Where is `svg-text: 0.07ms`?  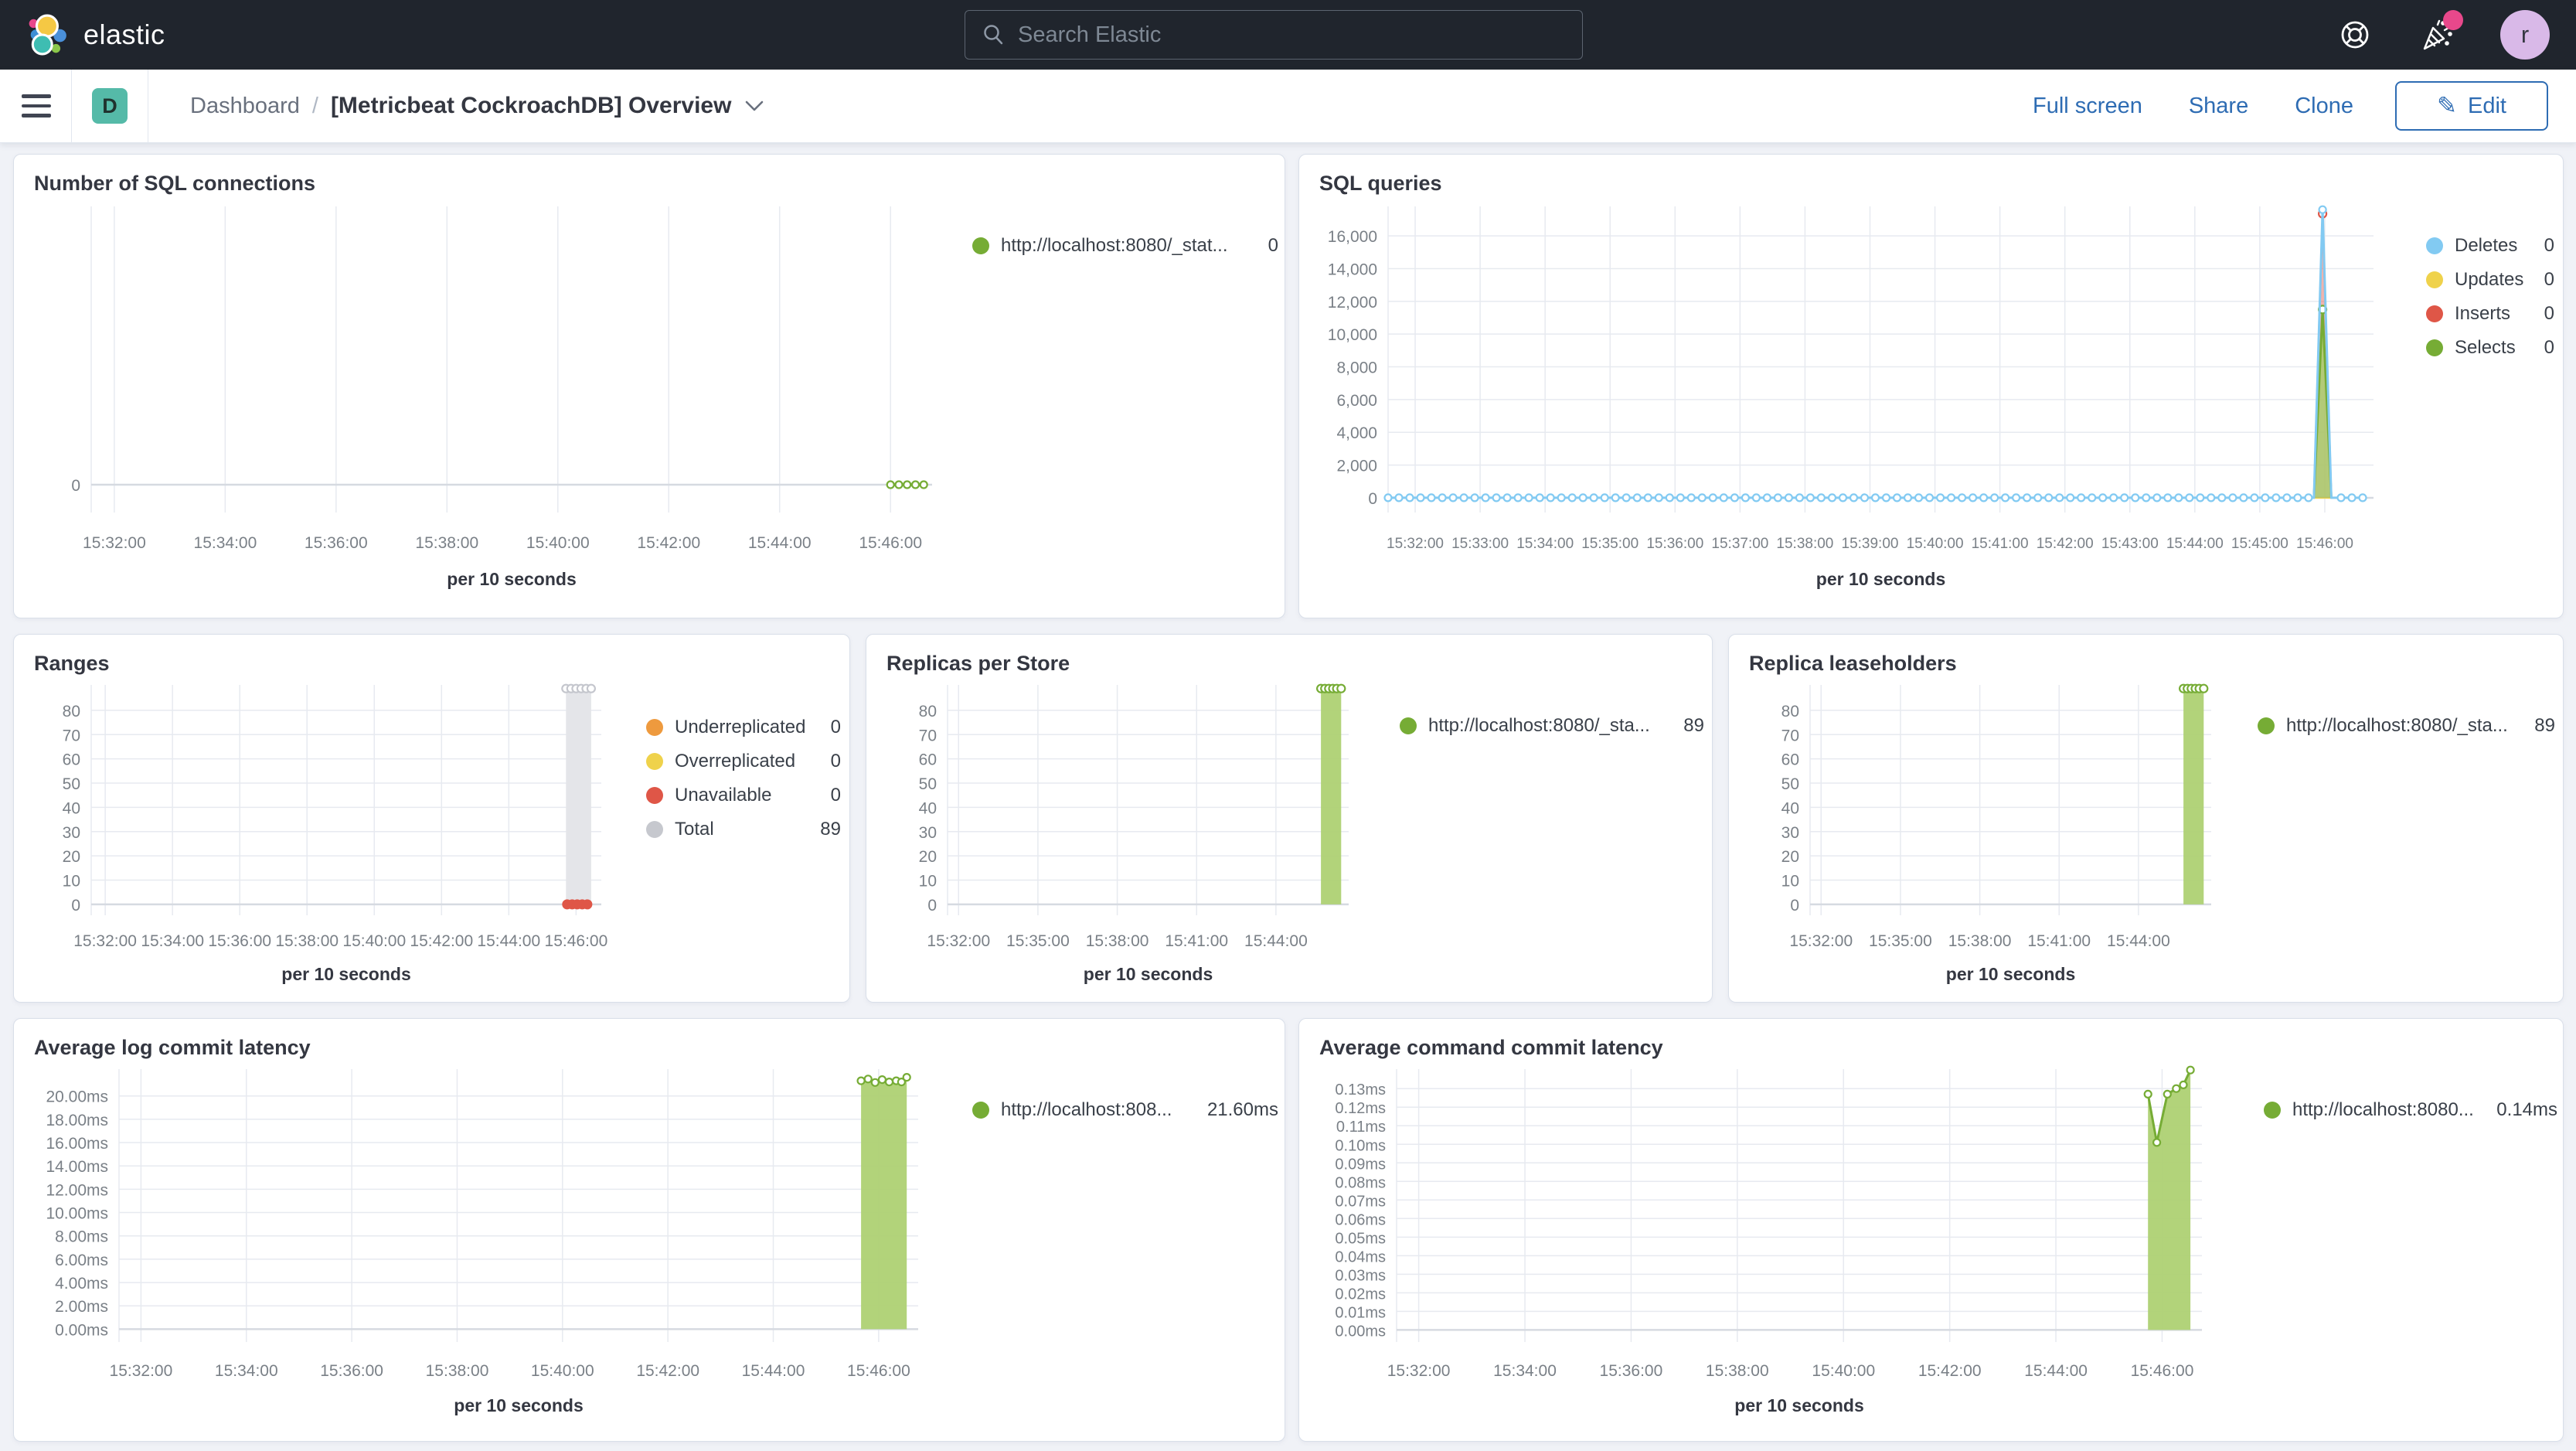 svg-text: 0.07ms is located at coordinates (1360, 1201).